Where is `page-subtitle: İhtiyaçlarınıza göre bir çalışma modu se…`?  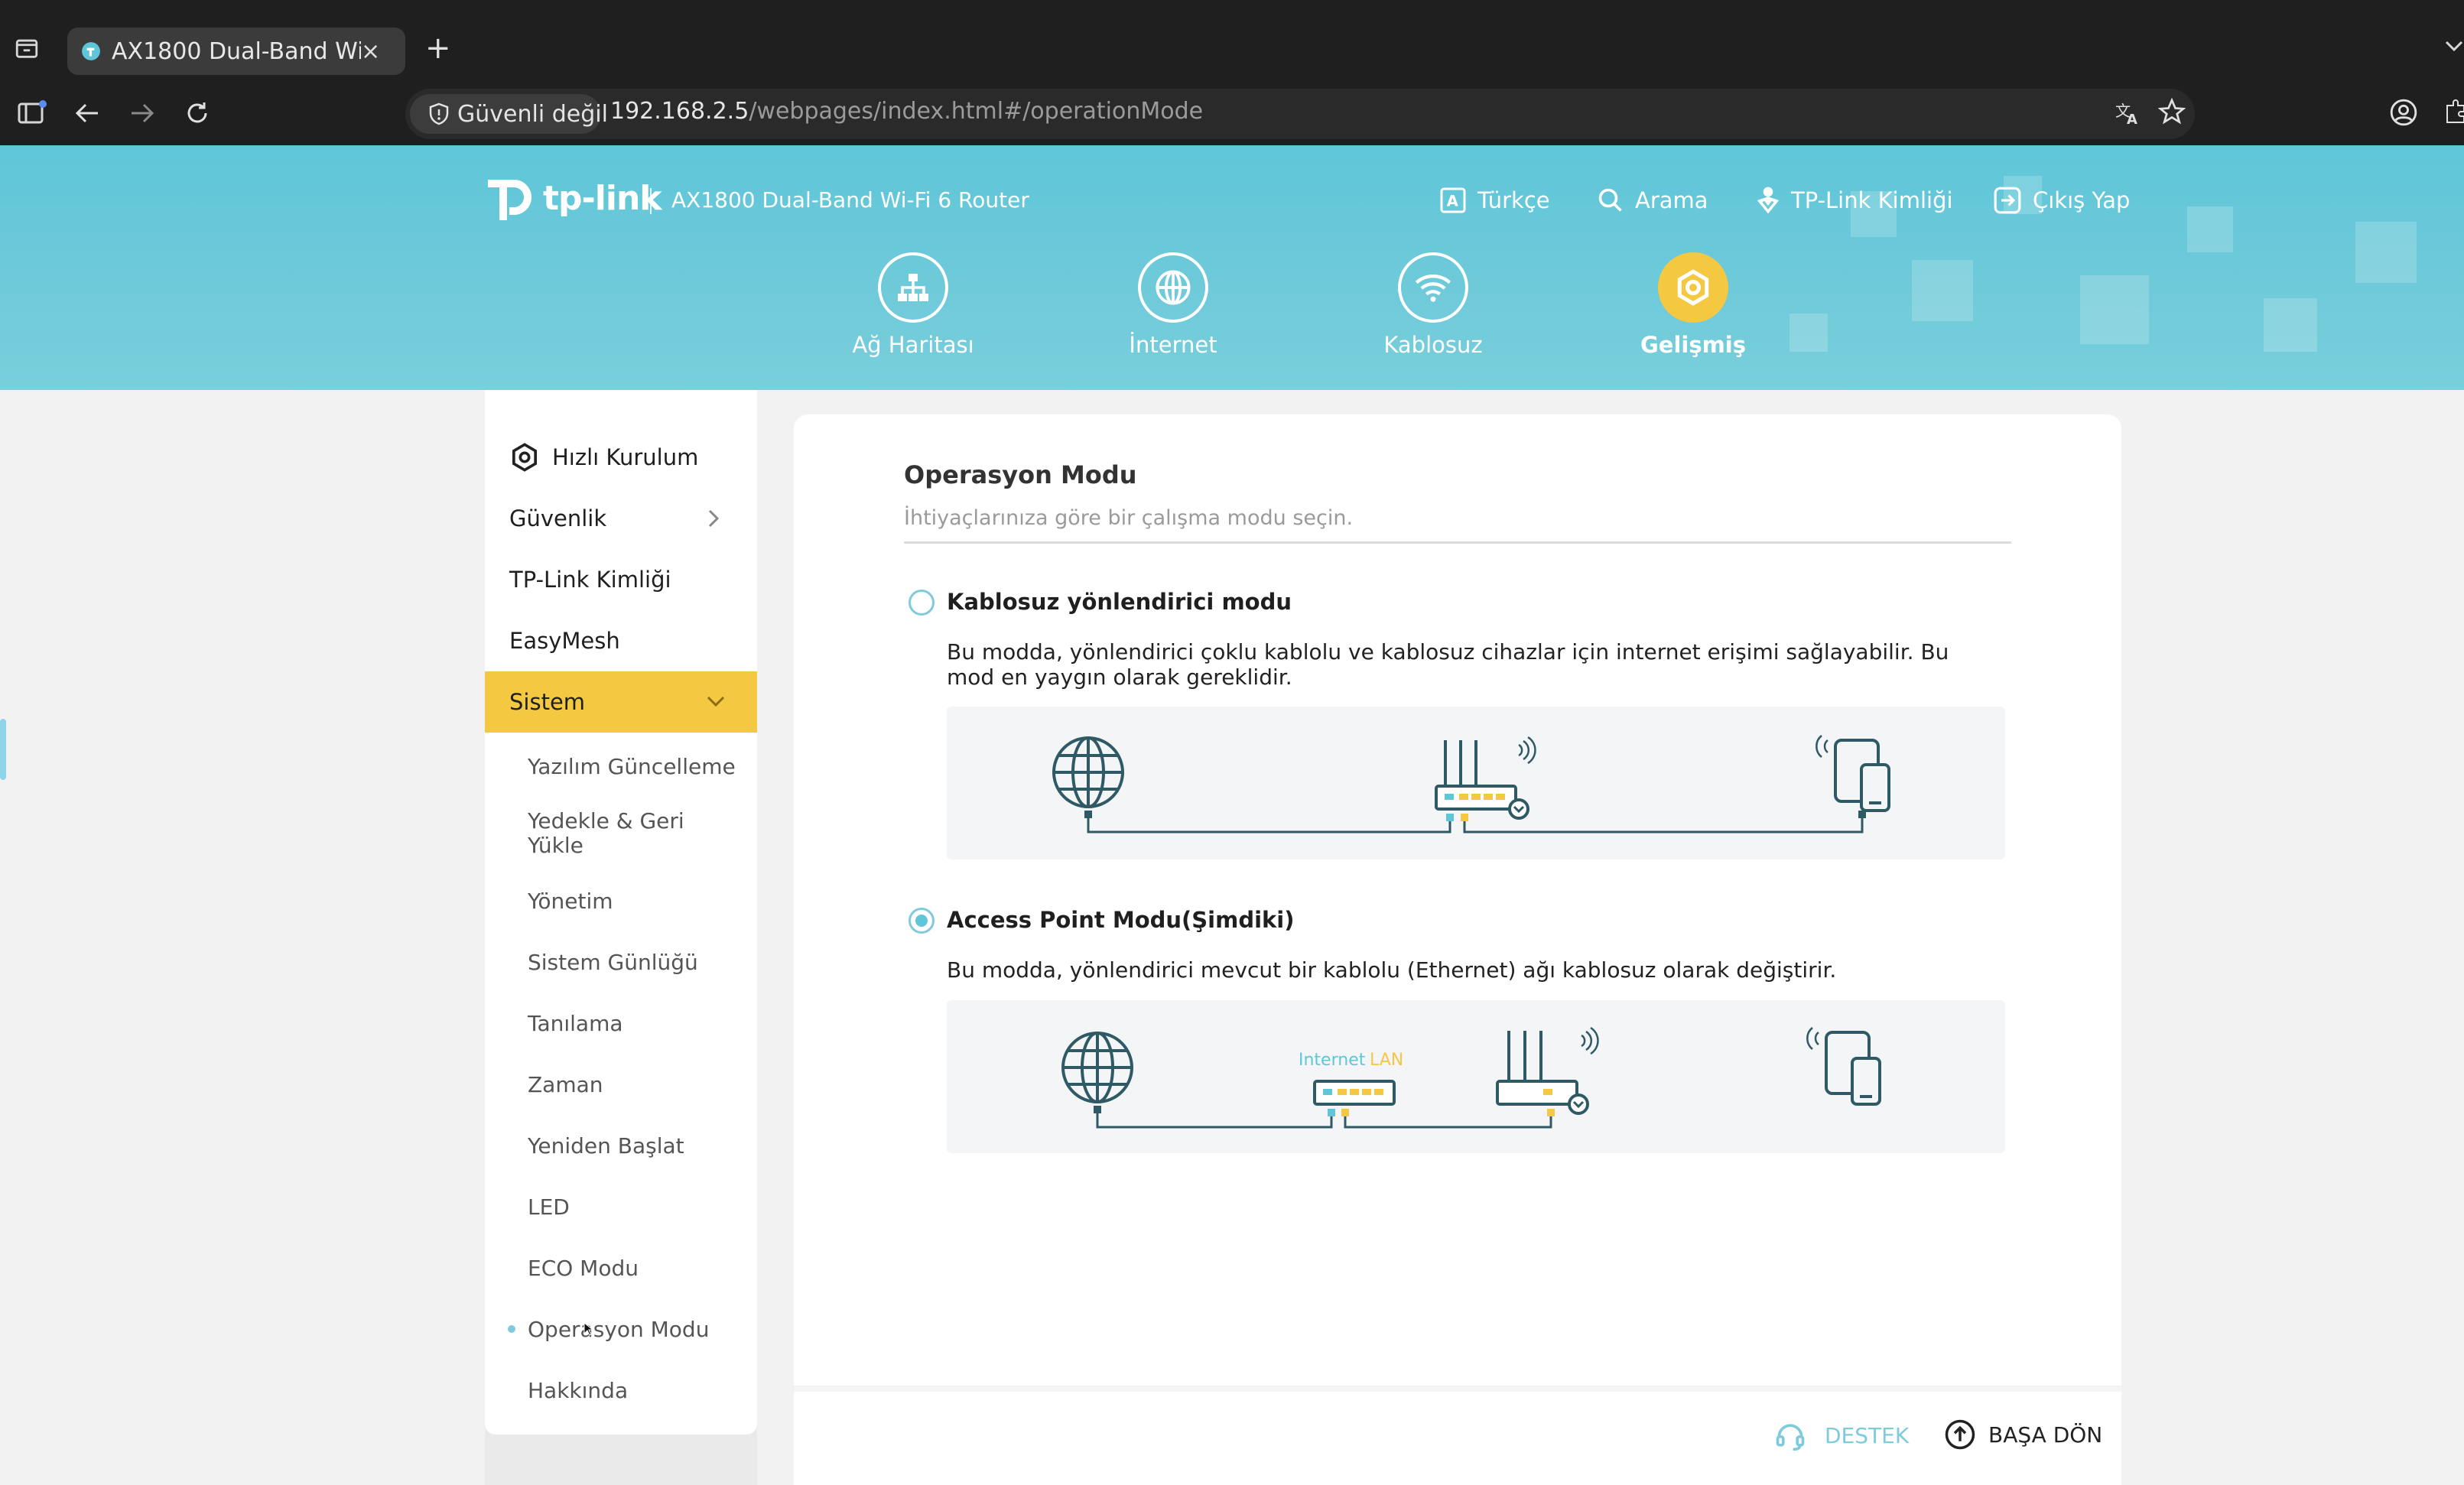 page-subtitle: İhtiyaçlarınıza göre bir çalışma modu se… is located at coordinates (1129, 518).